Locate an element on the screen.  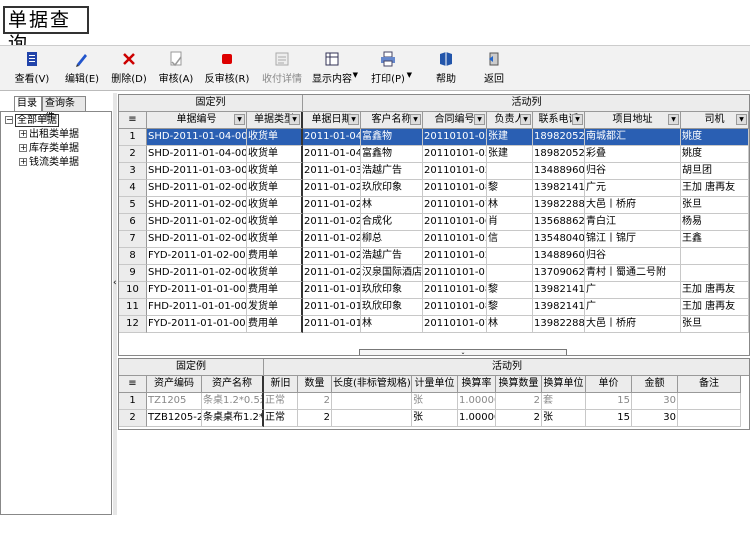
table-cell: SHD-2011-01-02-0004 is located at coordinates (197, 188).